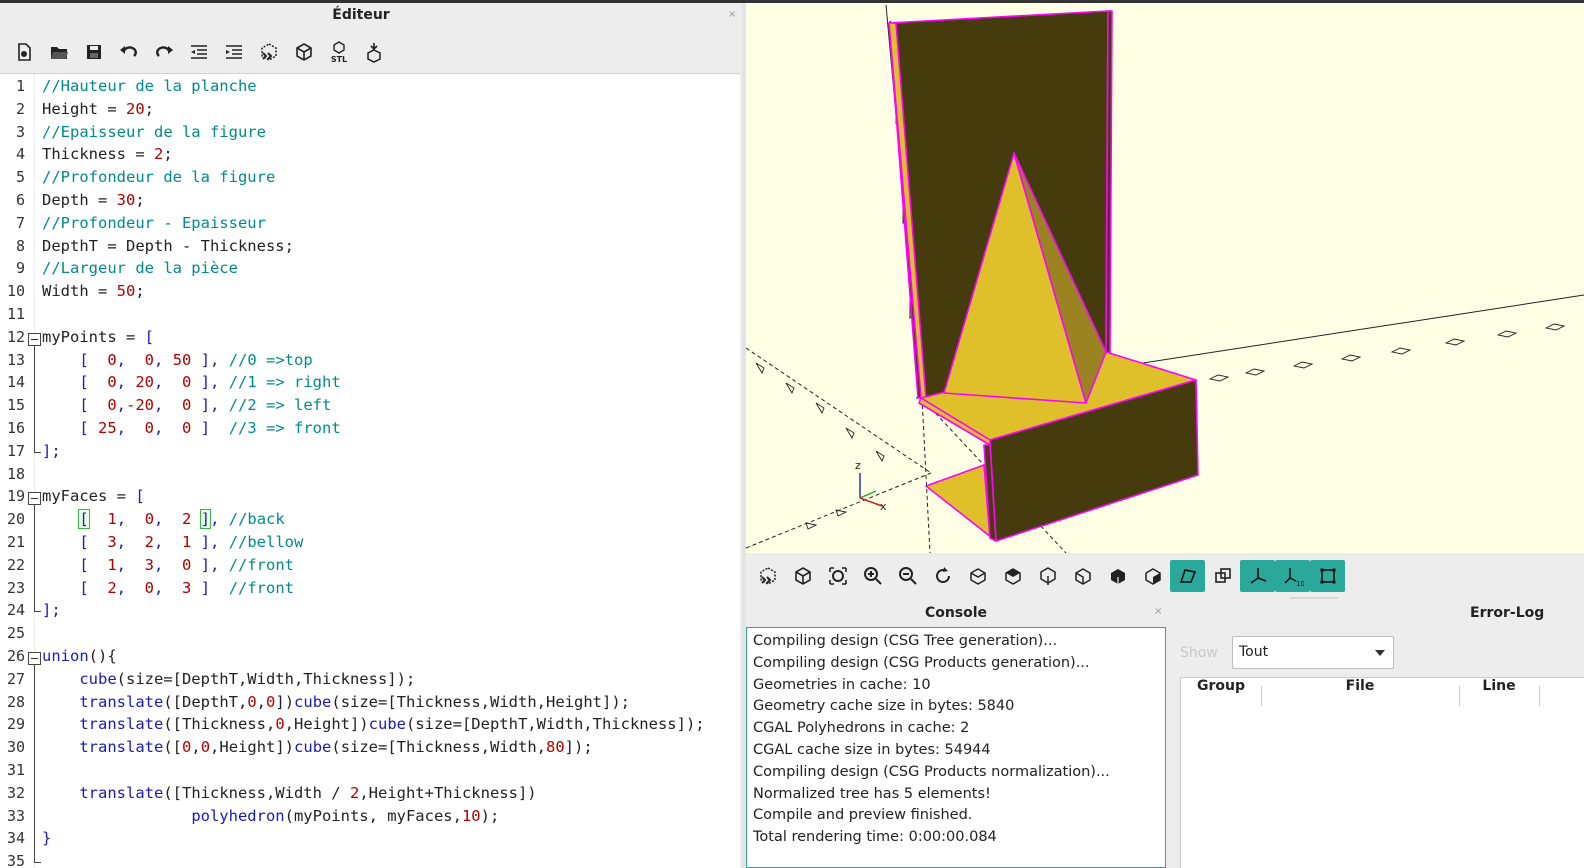  What do you see at coordinates (47, 838) in the screenshot?
I see `code-token: }` at bounding box center [47, 838].